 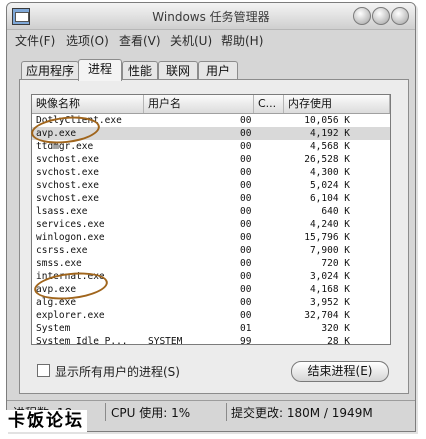 What do you see at coordinates (199, 104) in the screenshot?
I see `column-user-name: 用户名` at bounding box center [199, 104].